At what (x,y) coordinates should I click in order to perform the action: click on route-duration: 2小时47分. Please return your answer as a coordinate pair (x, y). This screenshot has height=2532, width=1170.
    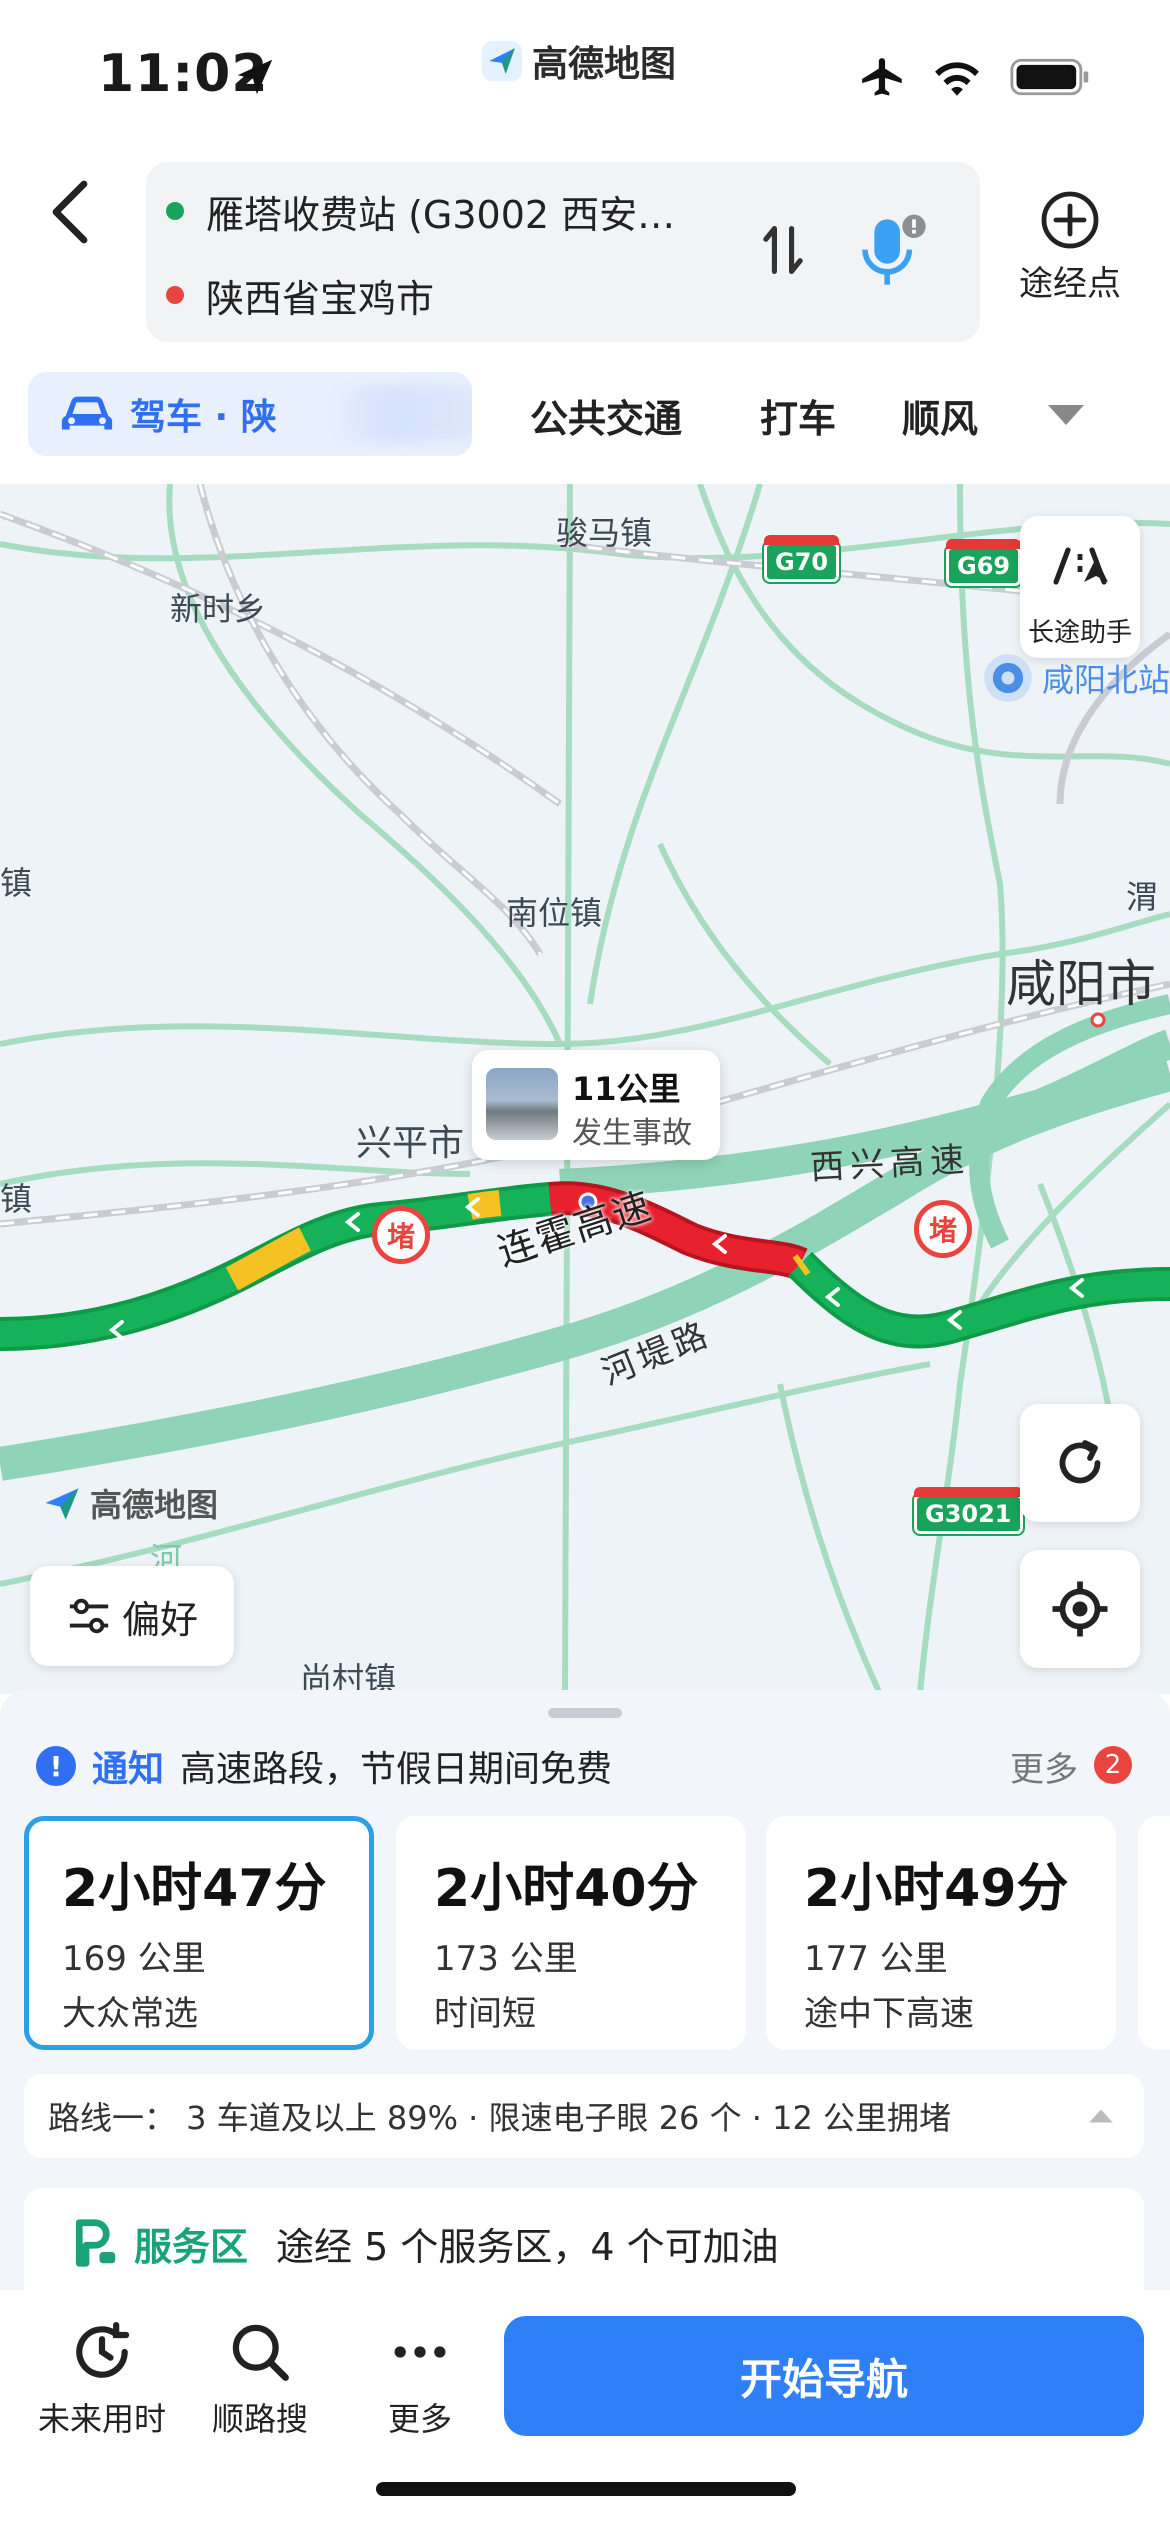
    Looking at the image, I should click on (194, 1889).